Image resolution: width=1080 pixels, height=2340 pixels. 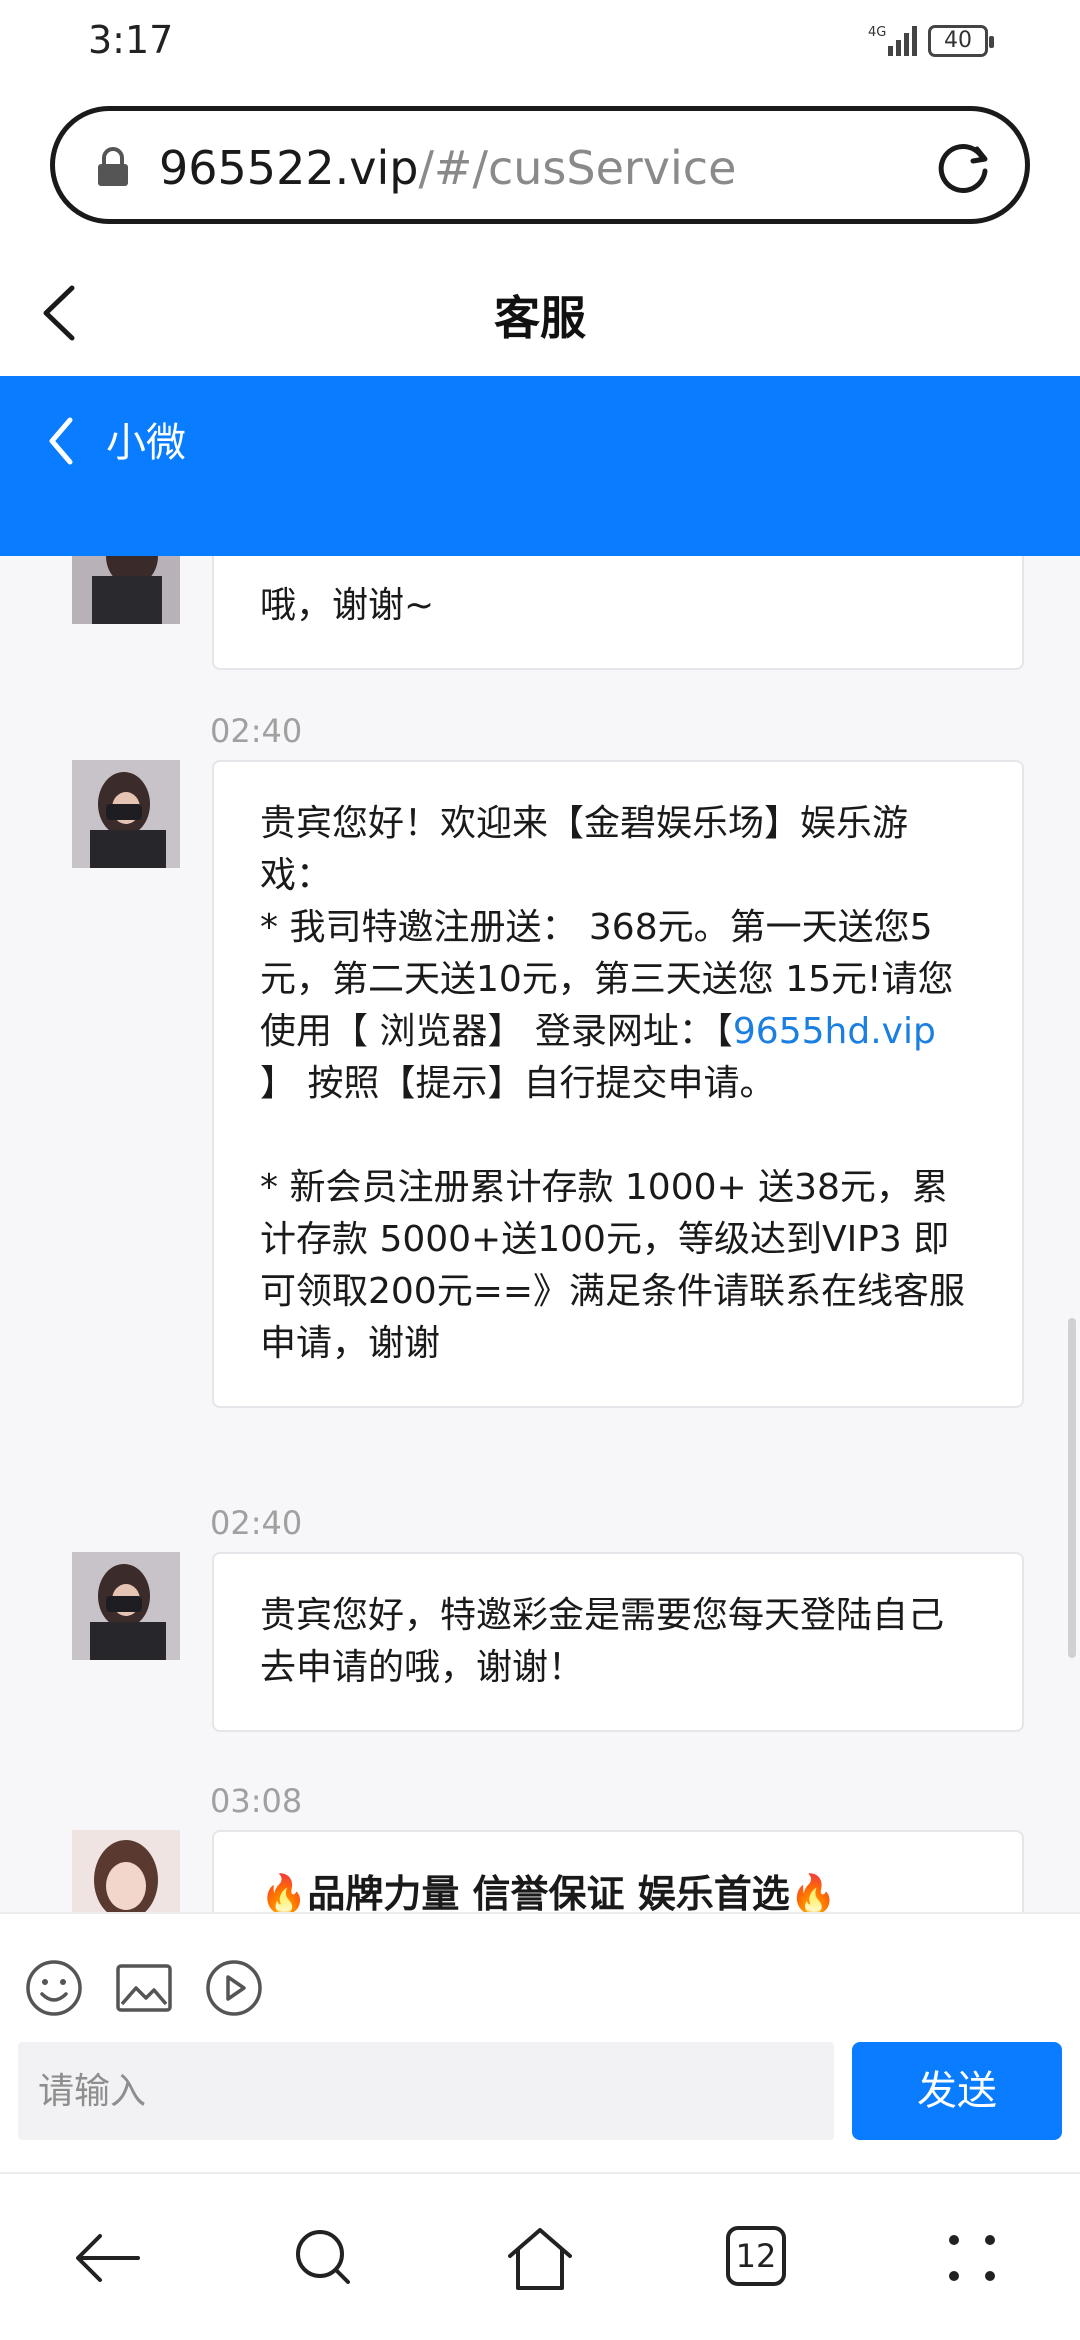 I want to click on message-bubble: 贵宾您好，特邀彩金是需要您每天登陆自己去申请的哦，谢谢！, so click(x=618, y=1642).